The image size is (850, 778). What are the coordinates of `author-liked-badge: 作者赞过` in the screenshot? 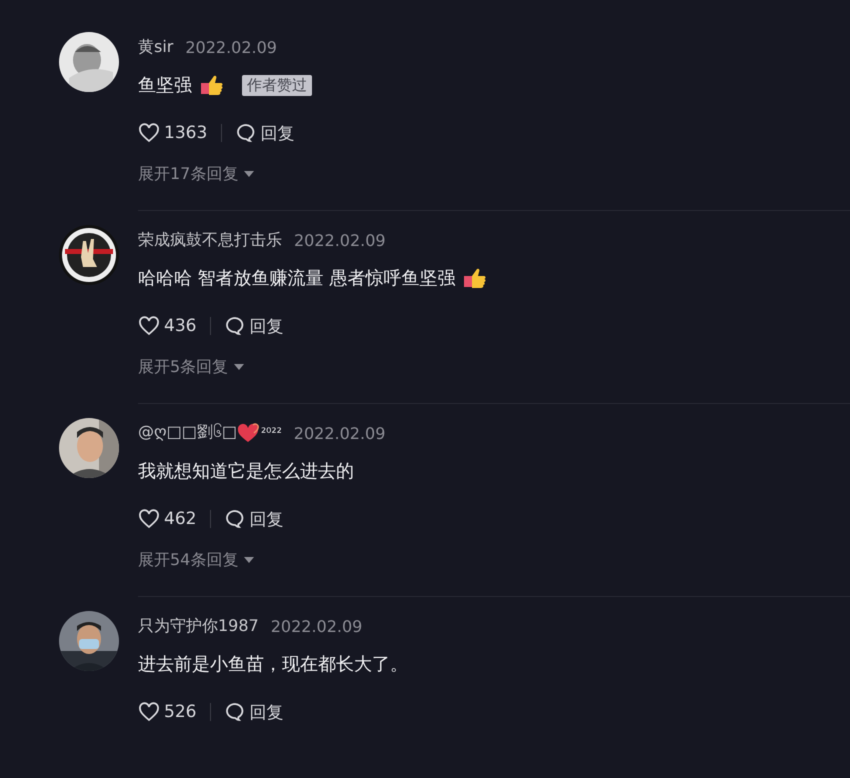 It's located at (277, 85).